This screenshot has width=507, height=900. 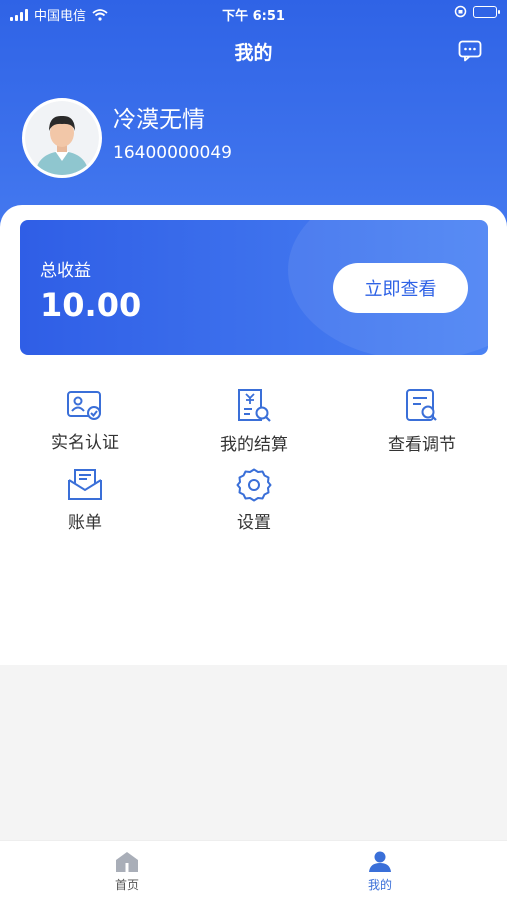 I want to click on menu-item-settlement: 我的结算, so click(x=254, y=421).